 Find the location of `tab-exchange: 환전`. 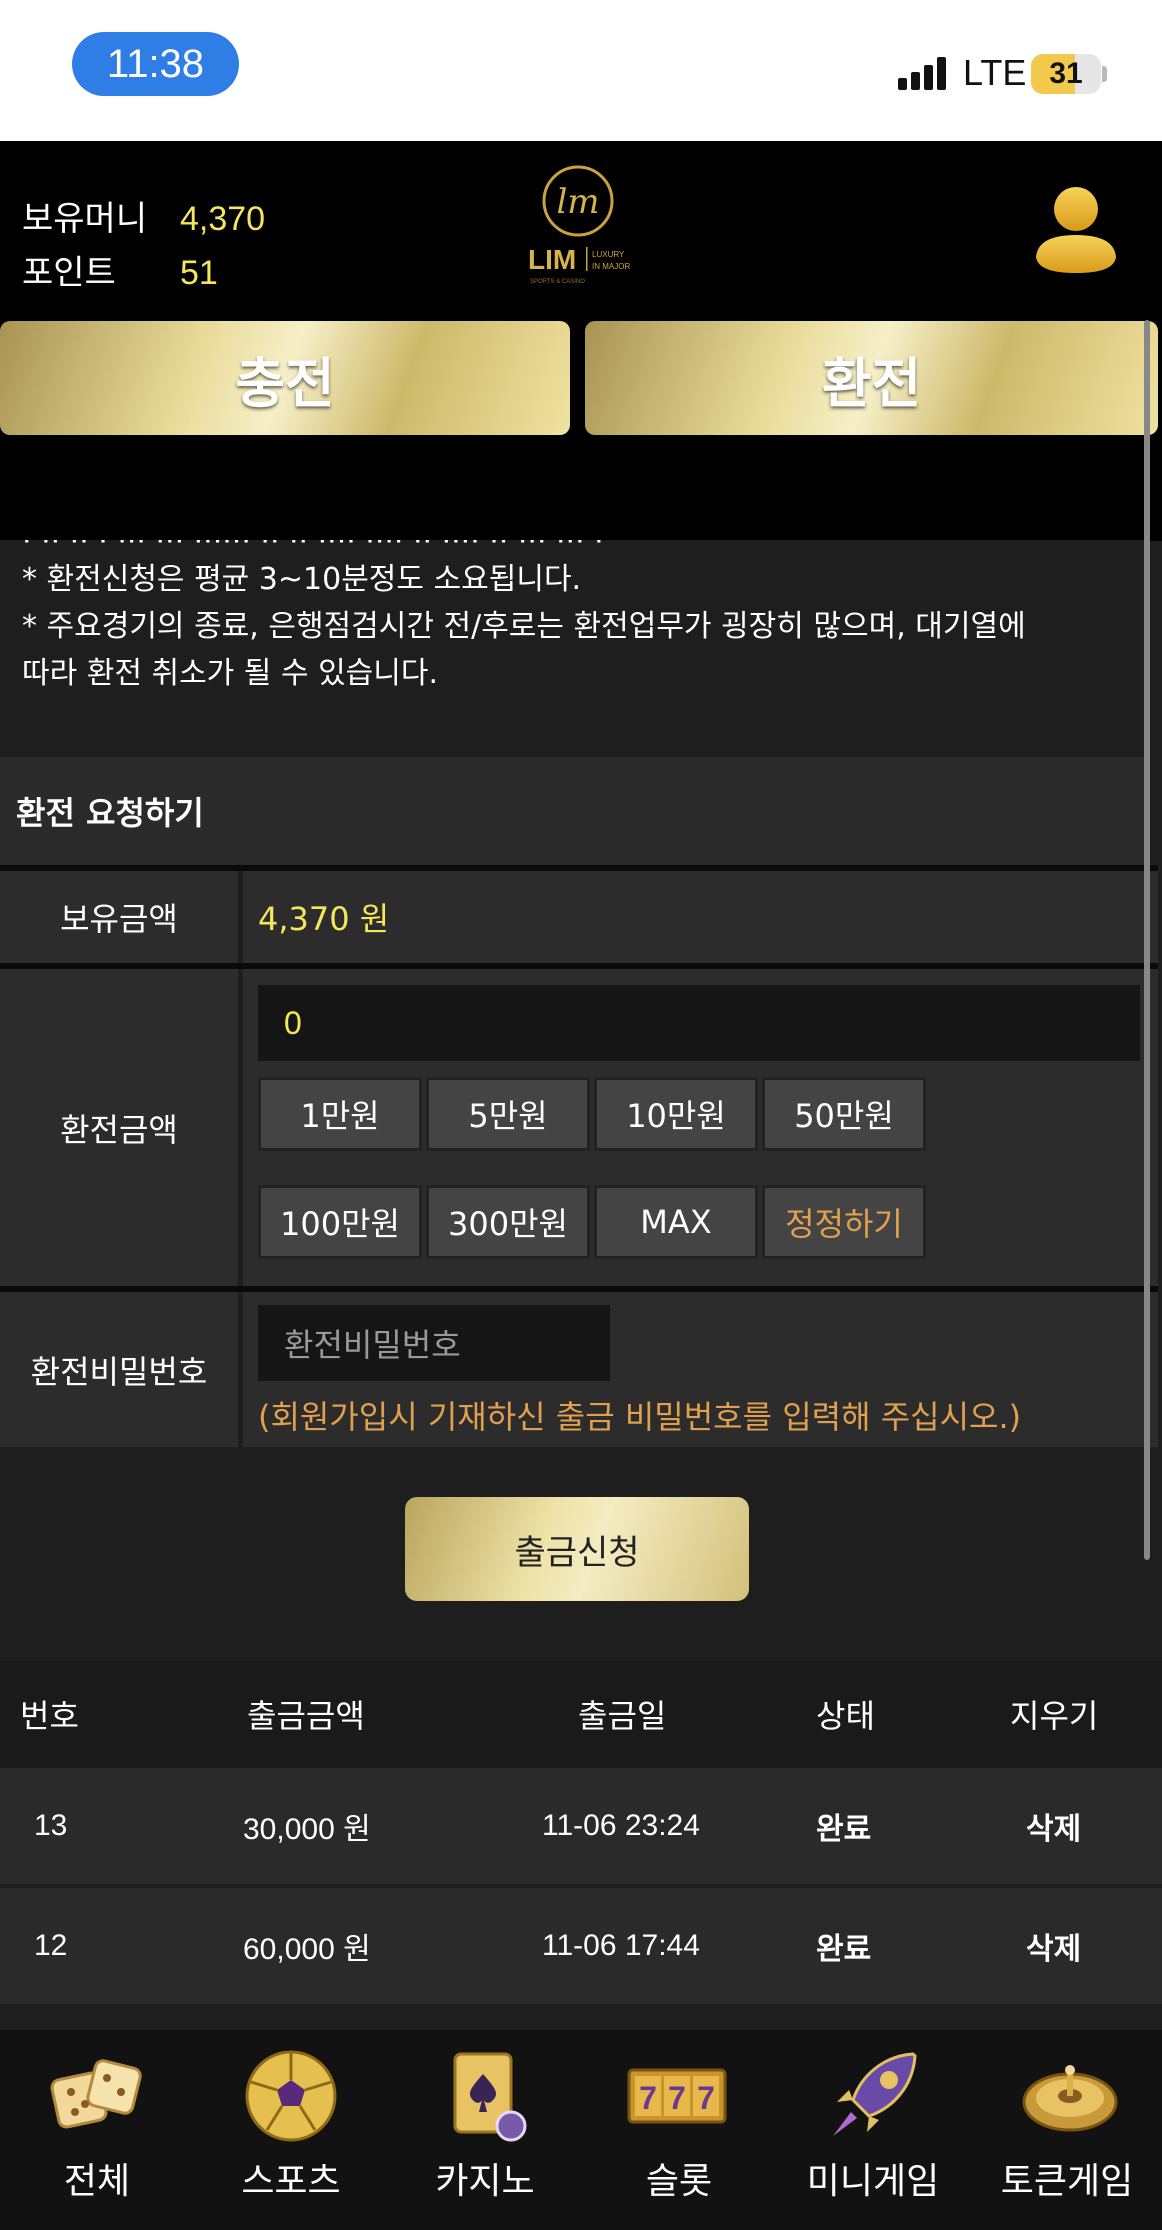

tab-exchange: 환전 is located at coordinates (871, 378).